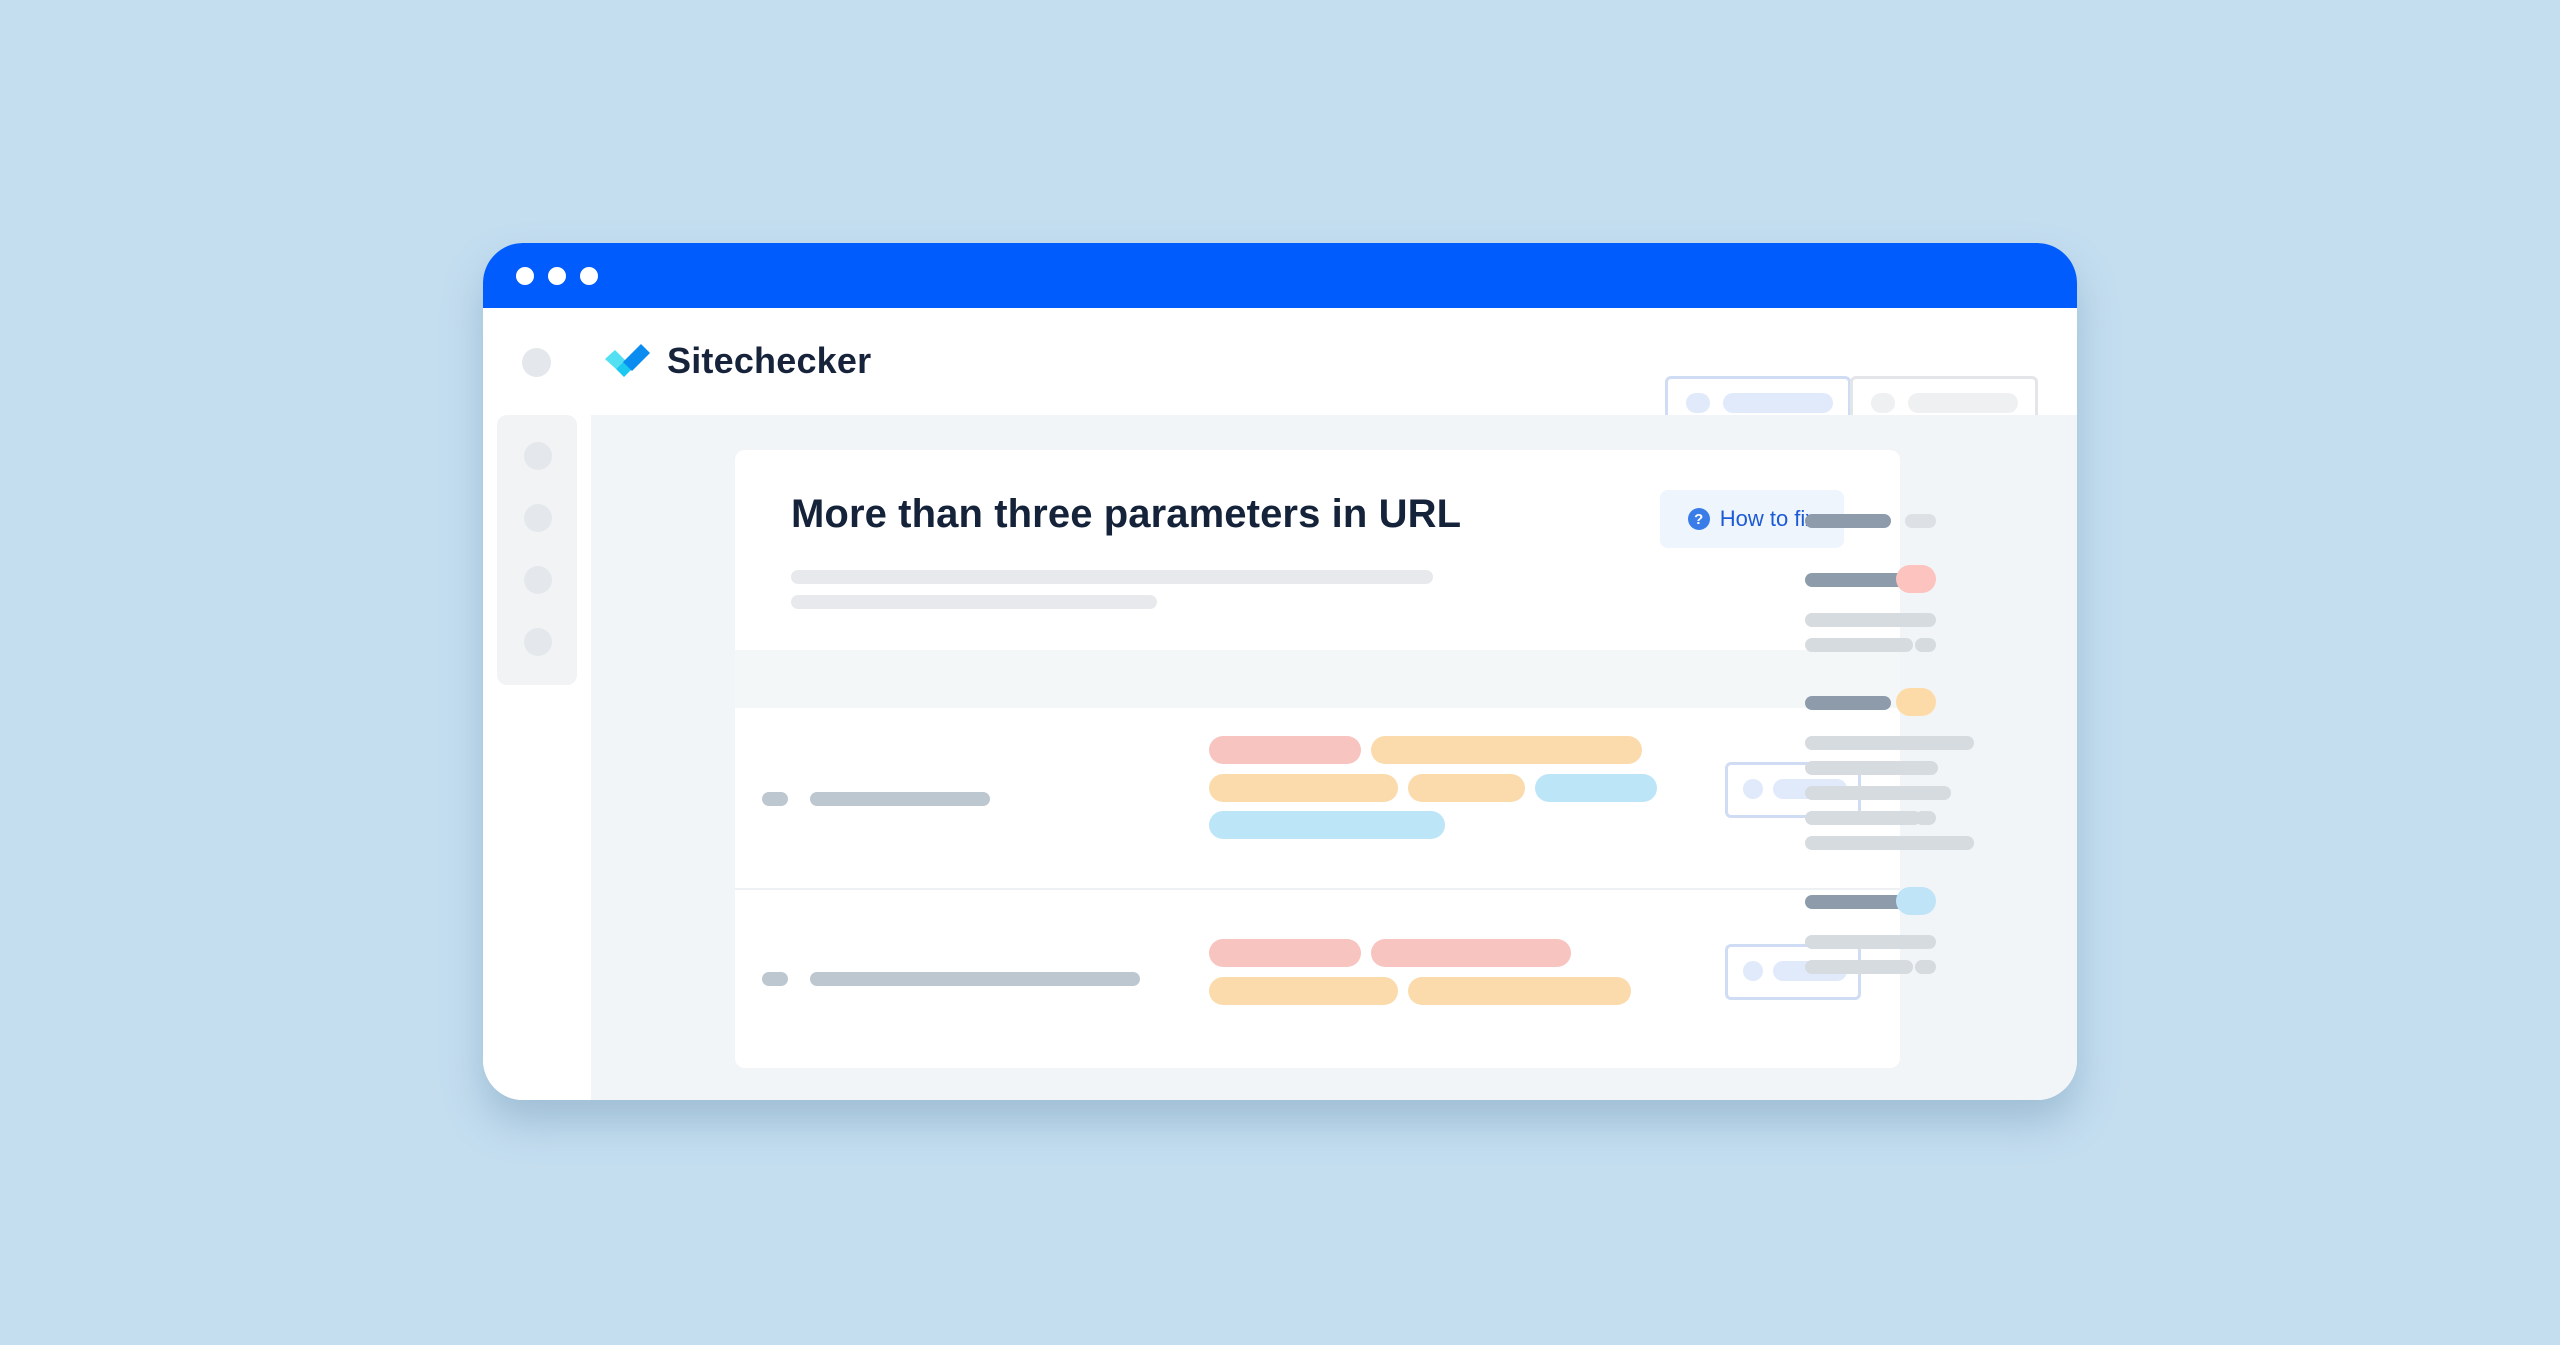  I want to click on left-sidebar, so click(537, 550).